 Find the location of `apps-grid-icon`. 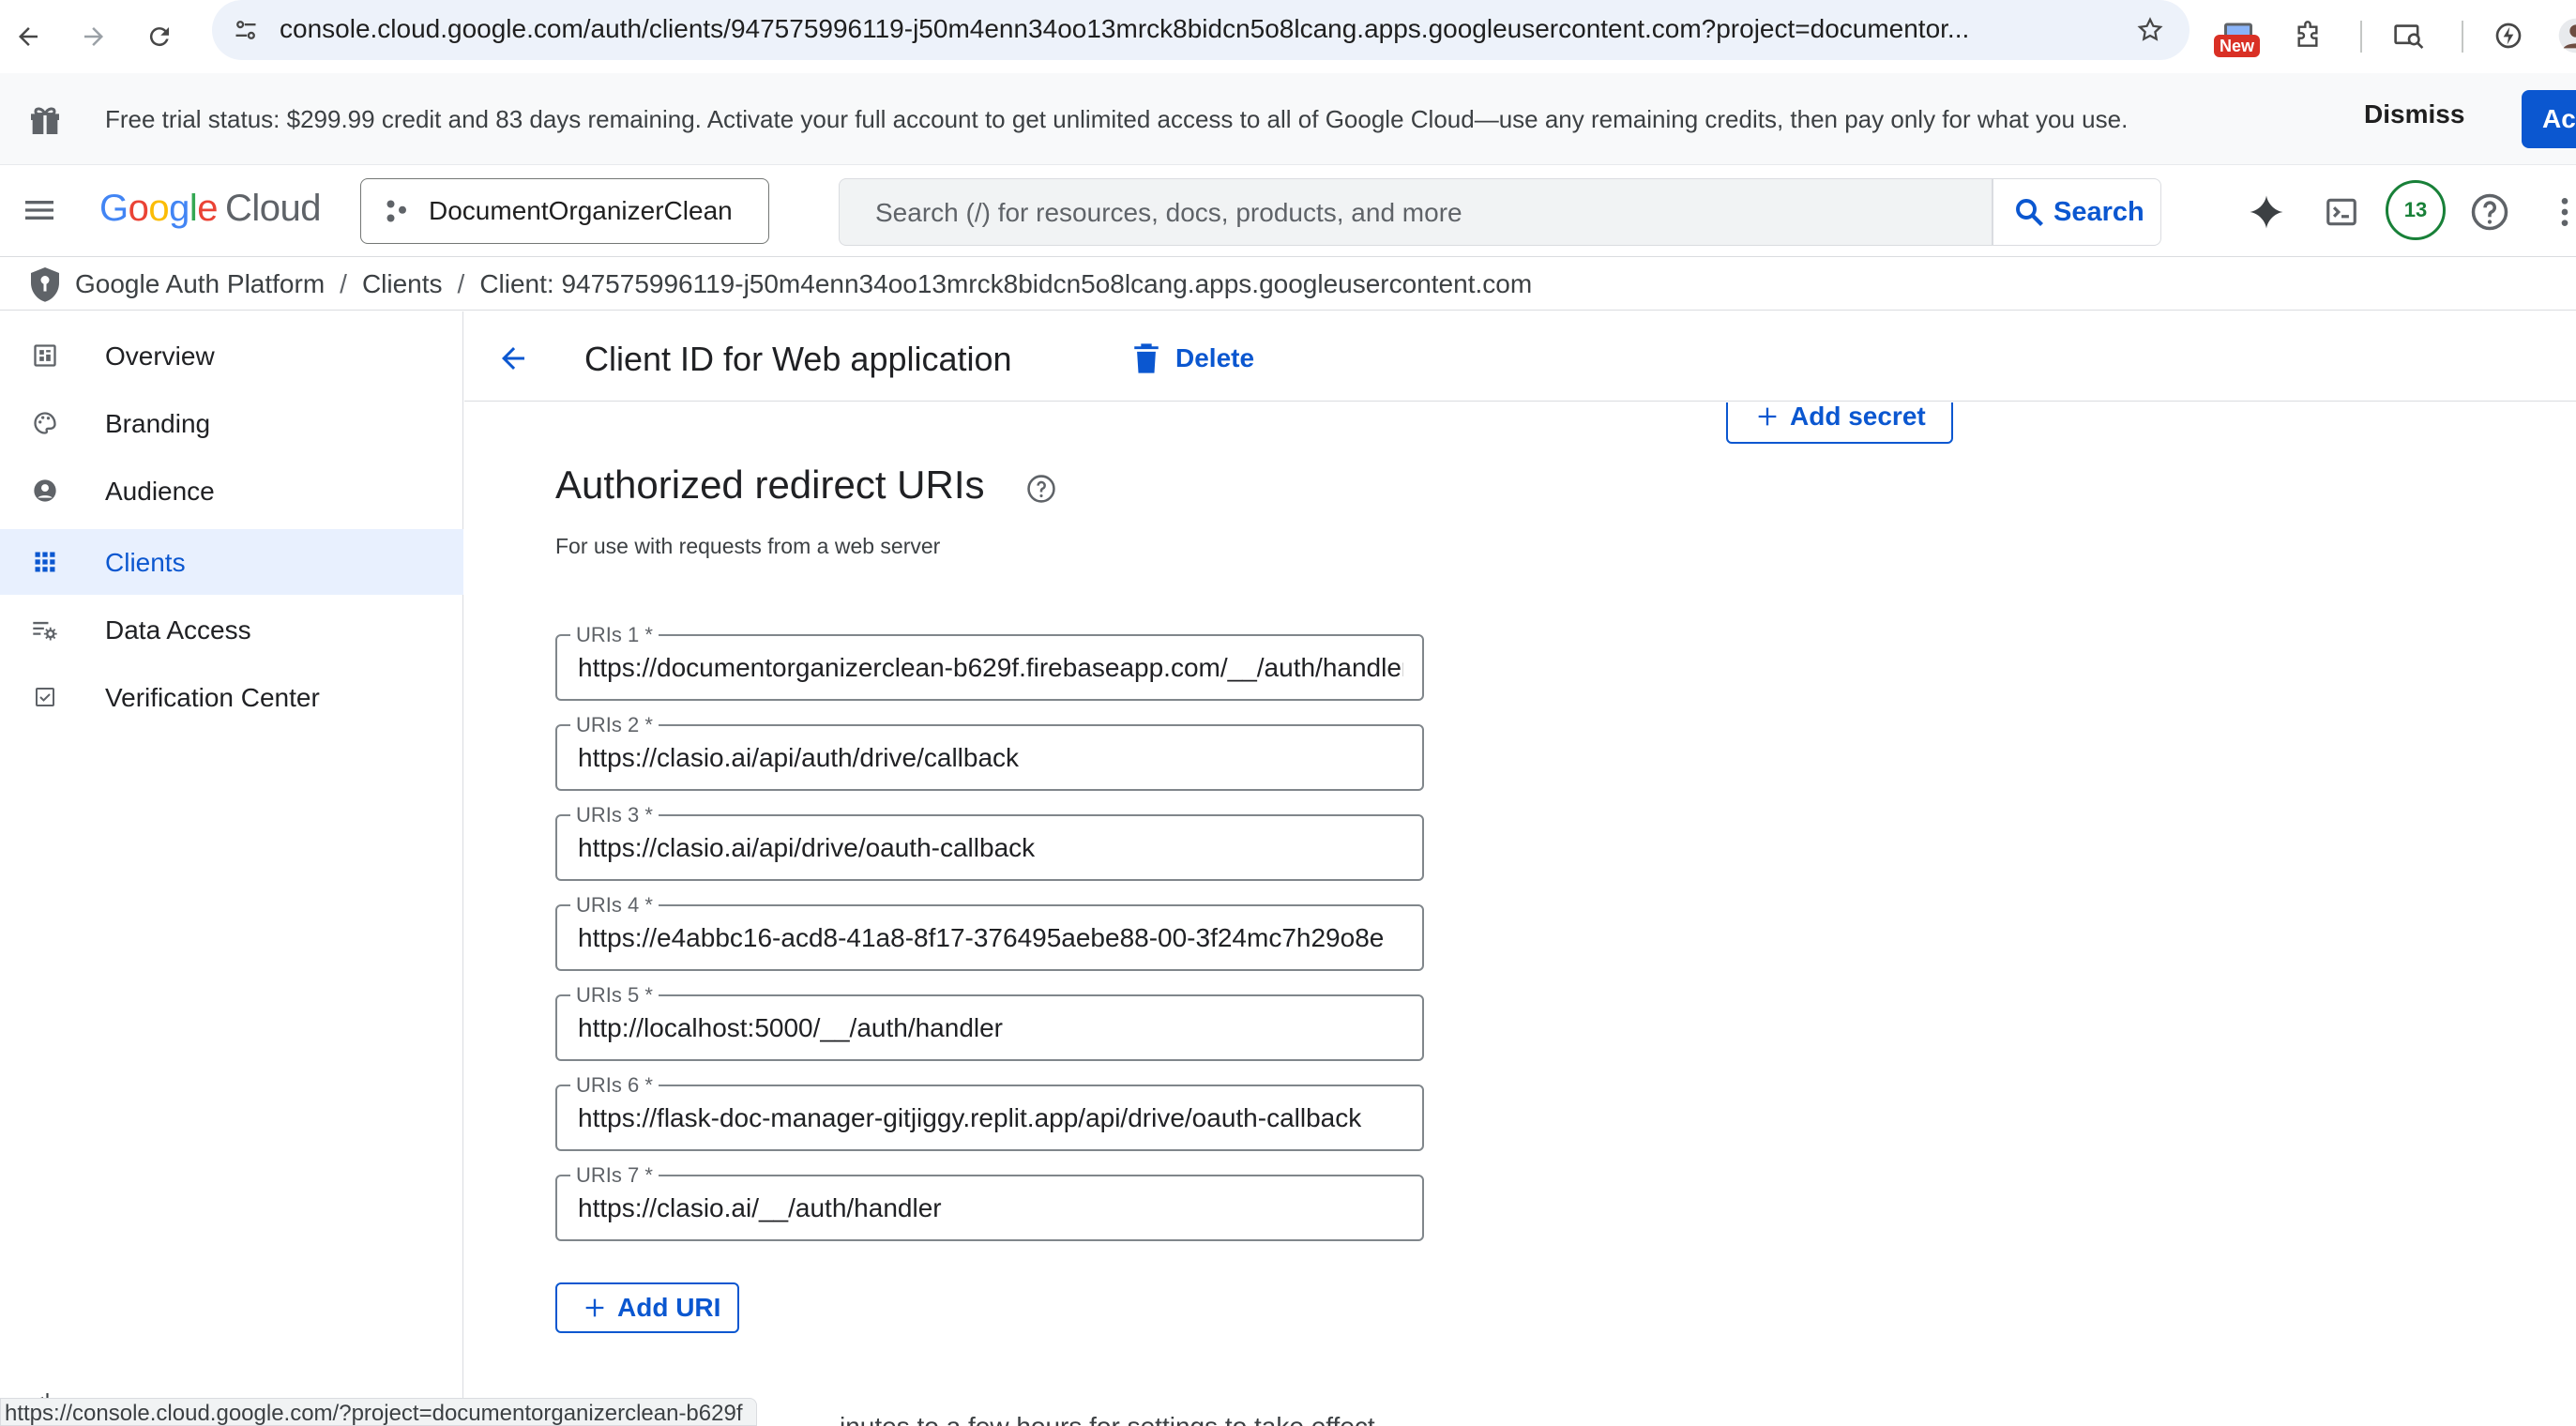

apps-grid-icon is located at coordinates (45, 562).